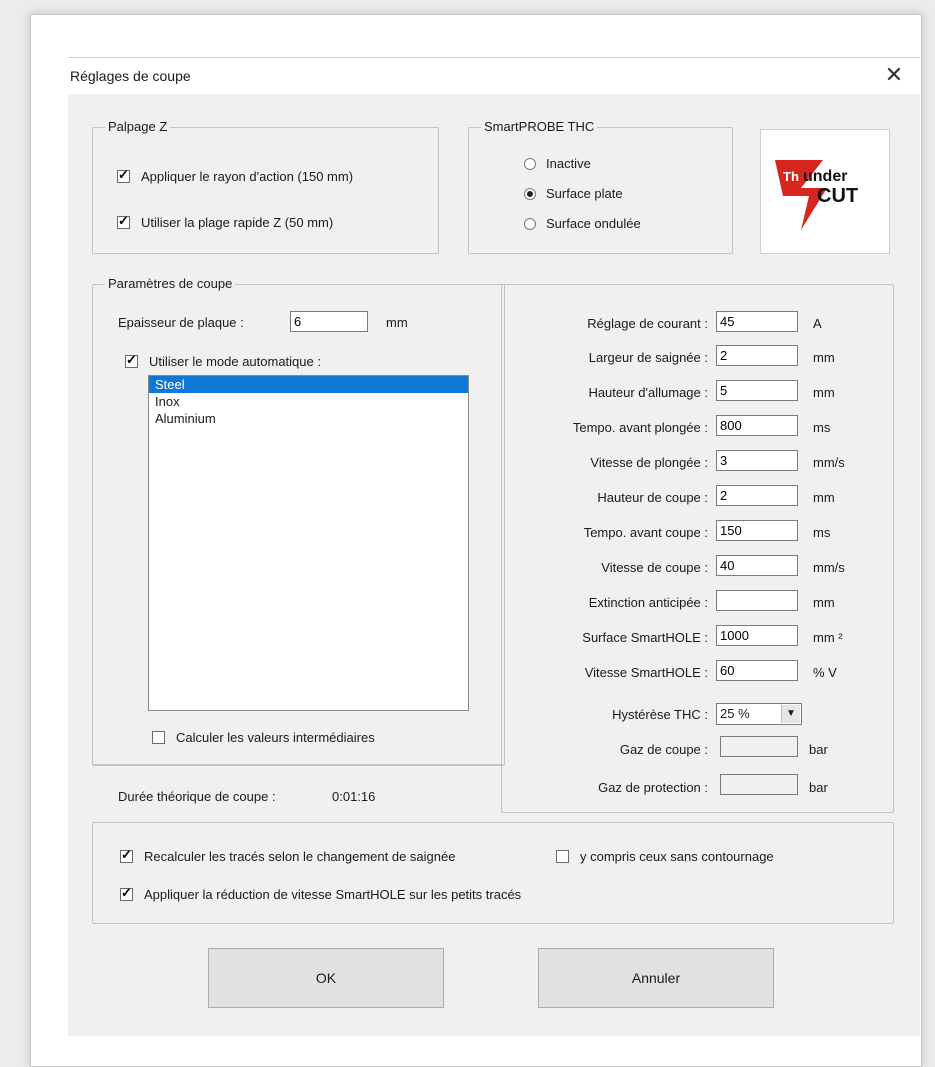 This screenshot has width=935, height=1067. What do you see at coordinates (247, 176) in the screenshot?
I see `apply-radius-label: Appliquer le rayon d'action (150 mm)` at bounding box center [247, 176].